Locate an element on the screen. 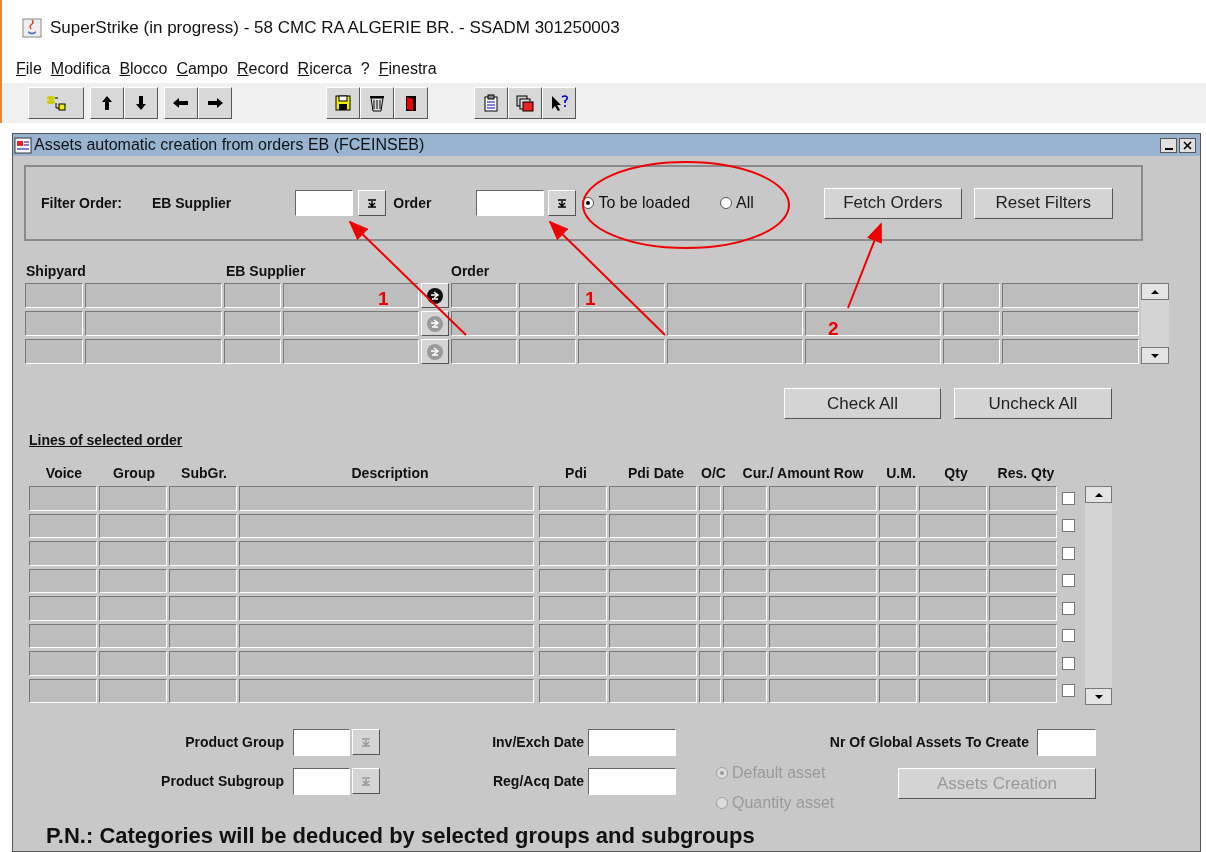 The width and height of the screenshot is (1206, 852). menu-item: ? is located at coordinates (365, 69).